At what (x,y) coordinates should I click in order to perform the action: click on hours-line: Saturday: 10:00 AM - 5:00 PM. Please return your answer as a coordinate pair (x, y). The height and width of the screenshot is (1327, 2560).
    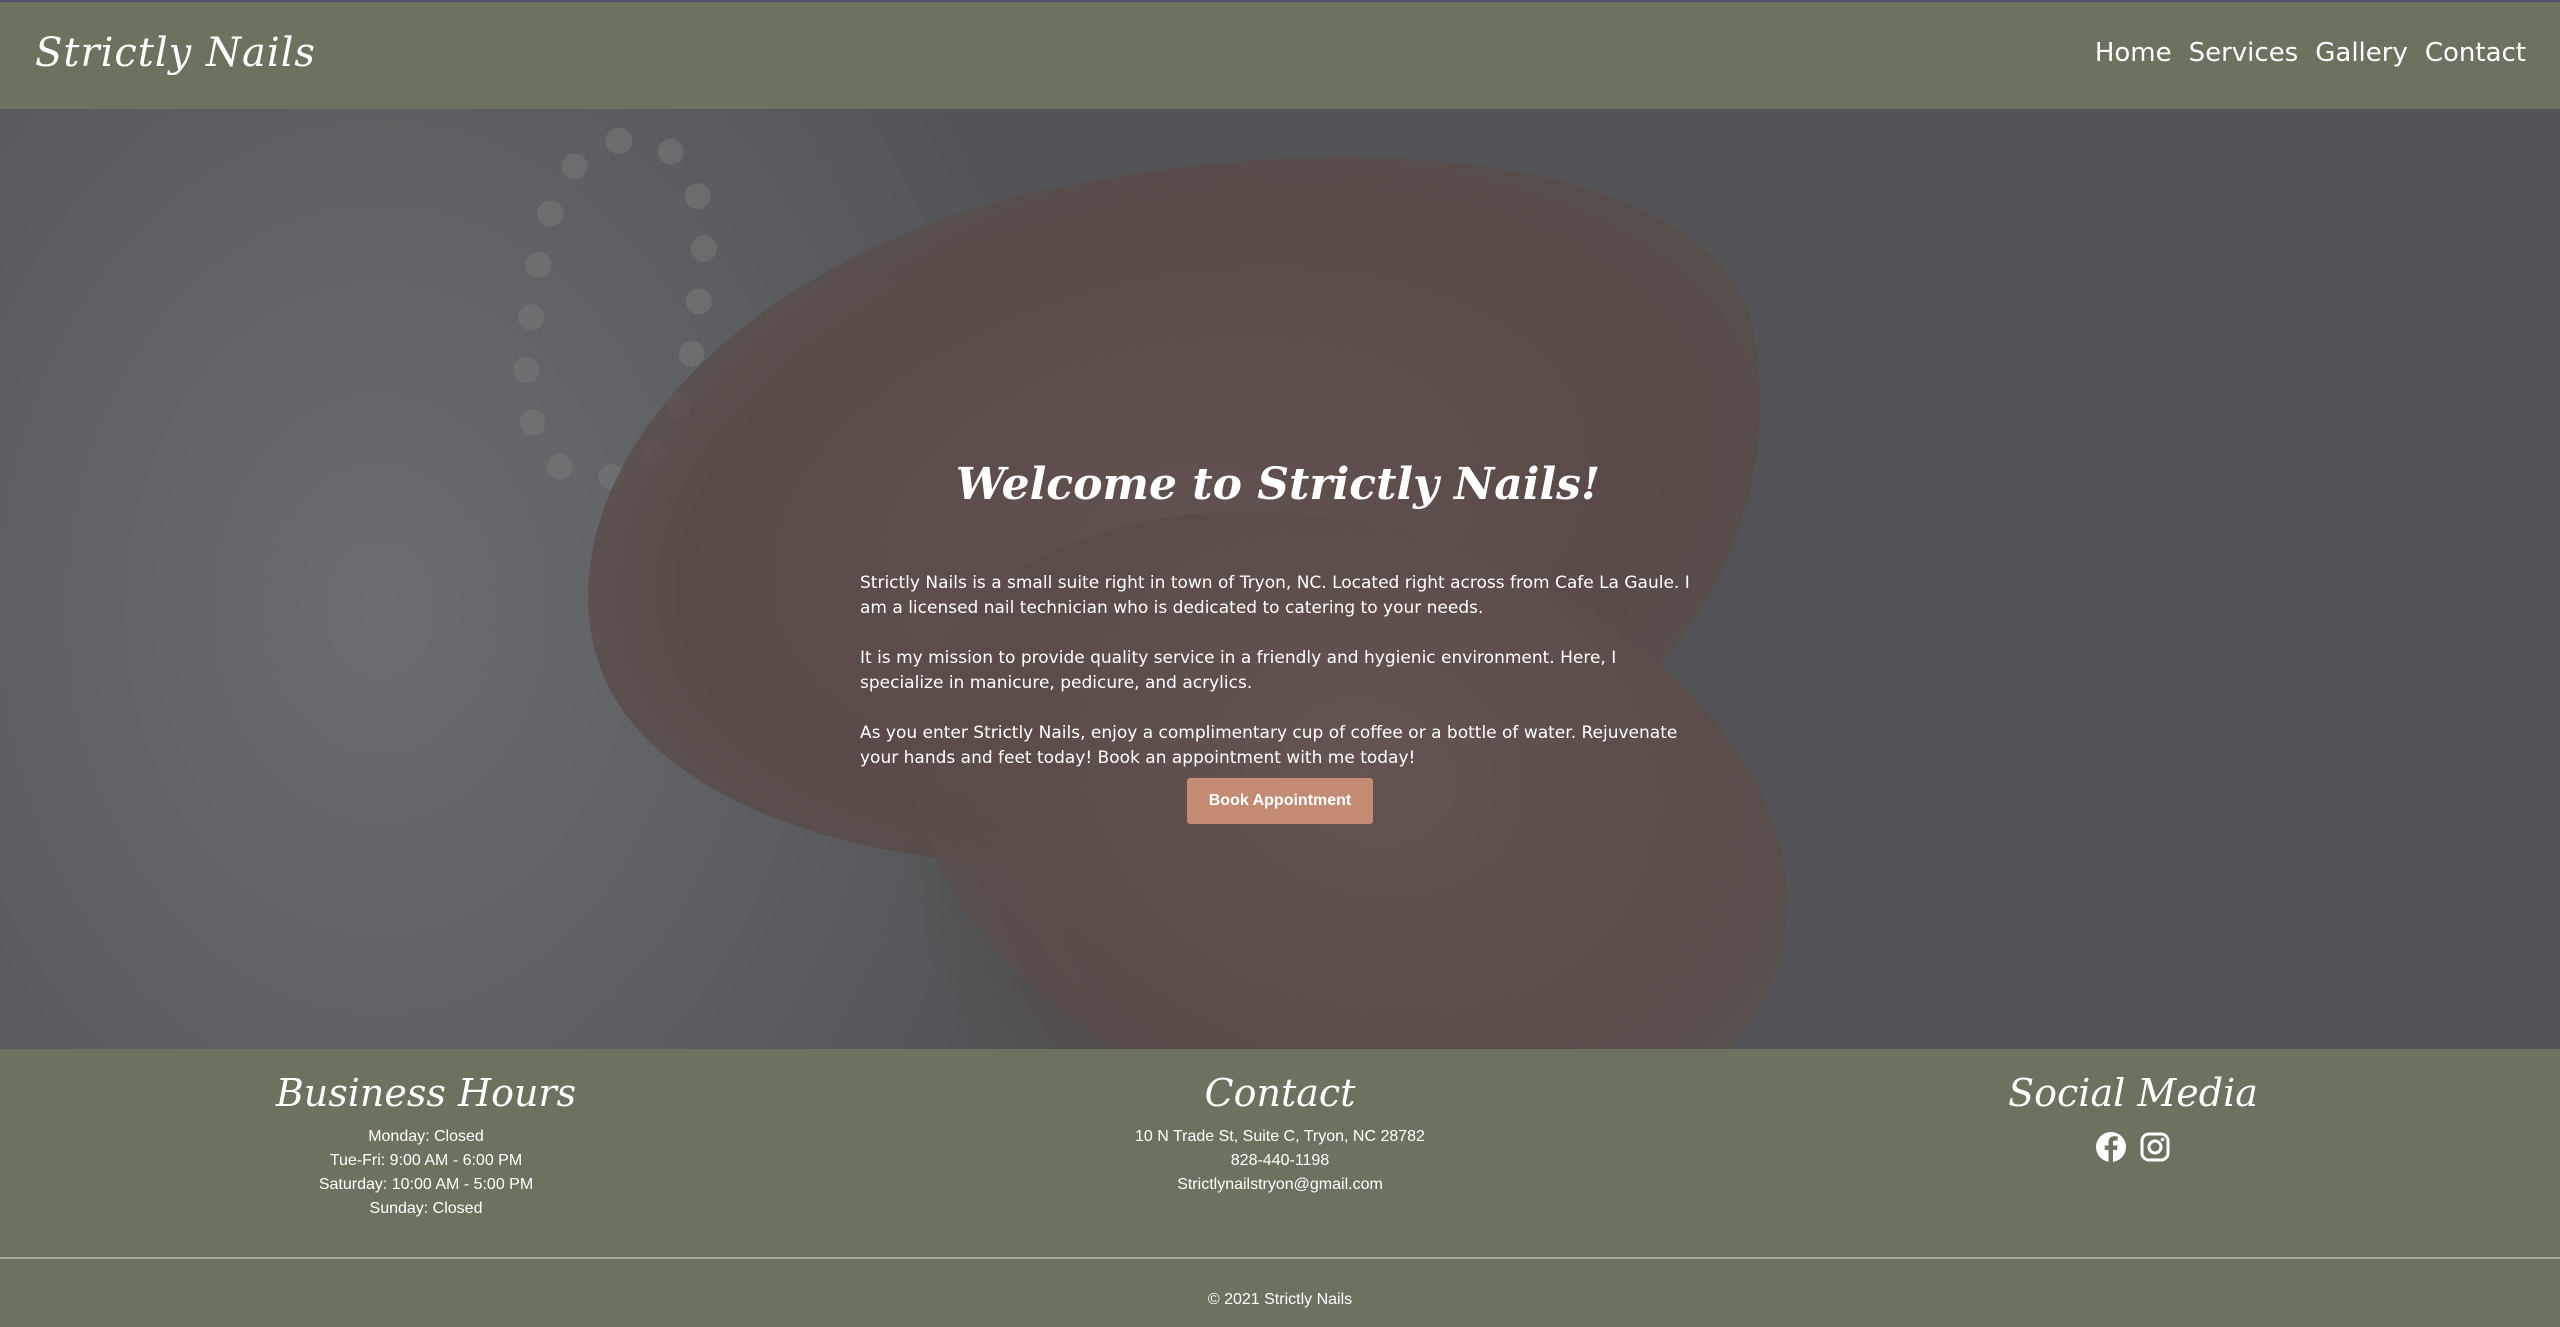
    Looking at the image, I should click on (426, 1184).